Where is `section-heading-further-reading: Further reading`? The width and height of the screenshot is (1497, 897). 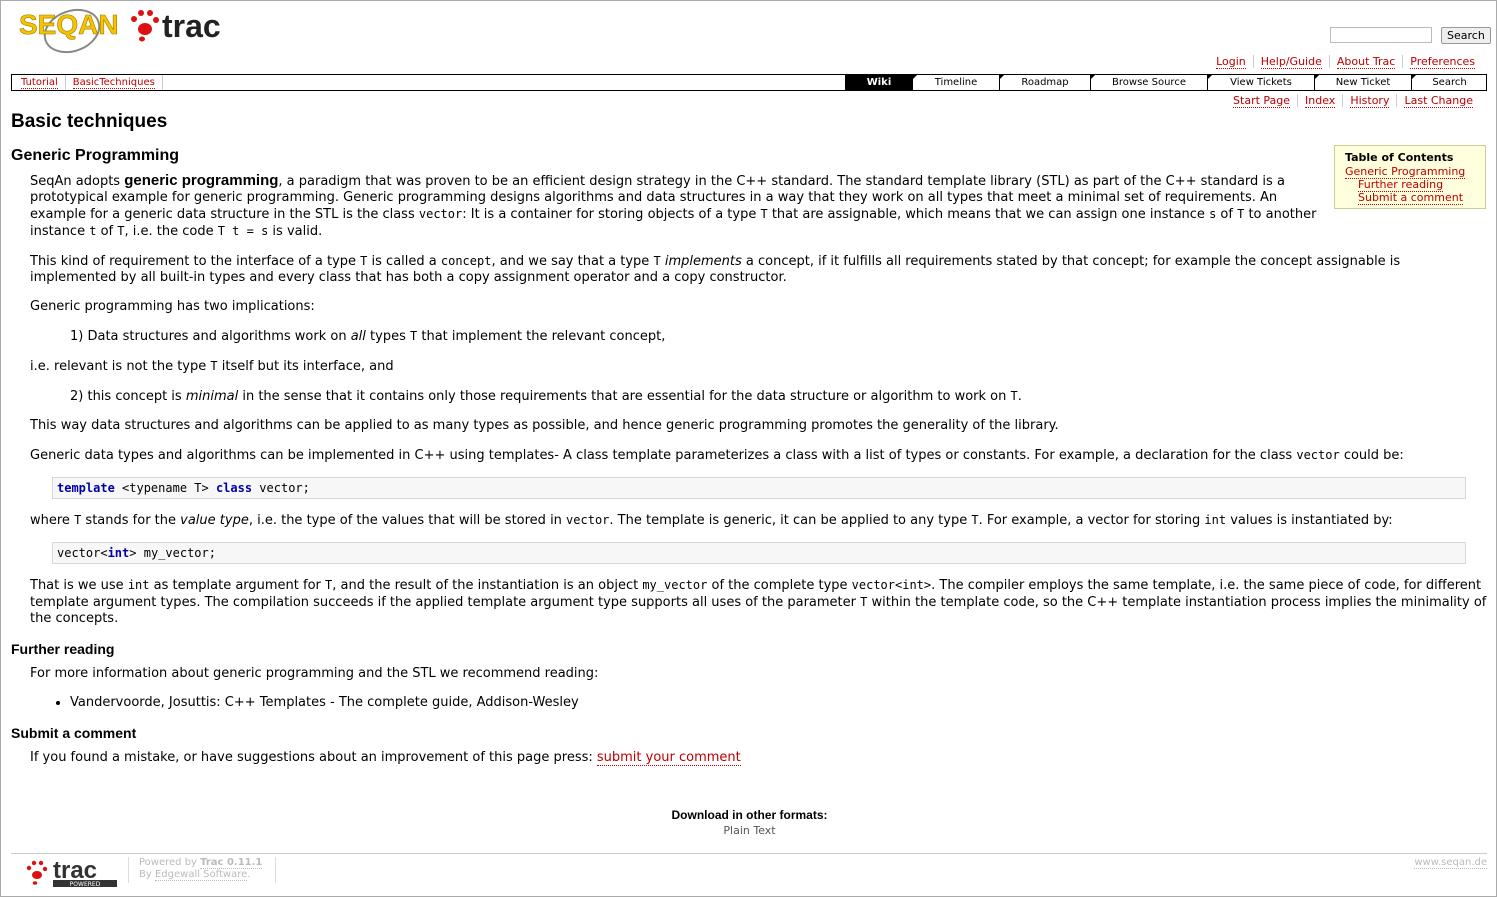
section-heading-further-reading: Further reading is located at coordinates (63, 649).